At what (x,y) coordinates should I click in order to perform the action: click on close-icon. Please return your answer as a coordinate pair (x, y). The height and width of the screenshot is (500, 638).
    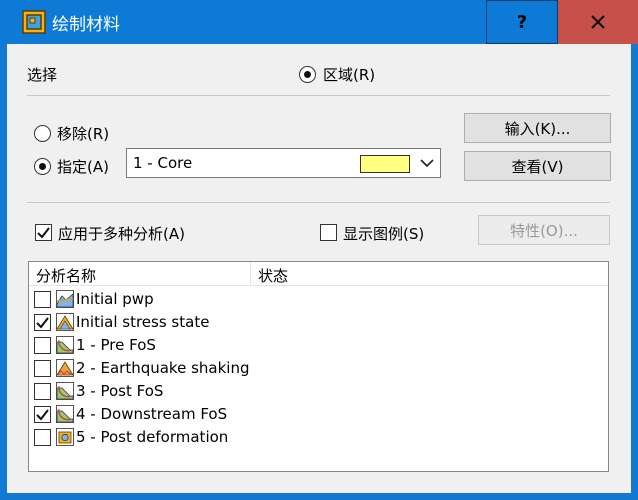
    Looking at the image, I should click on (598, 22).